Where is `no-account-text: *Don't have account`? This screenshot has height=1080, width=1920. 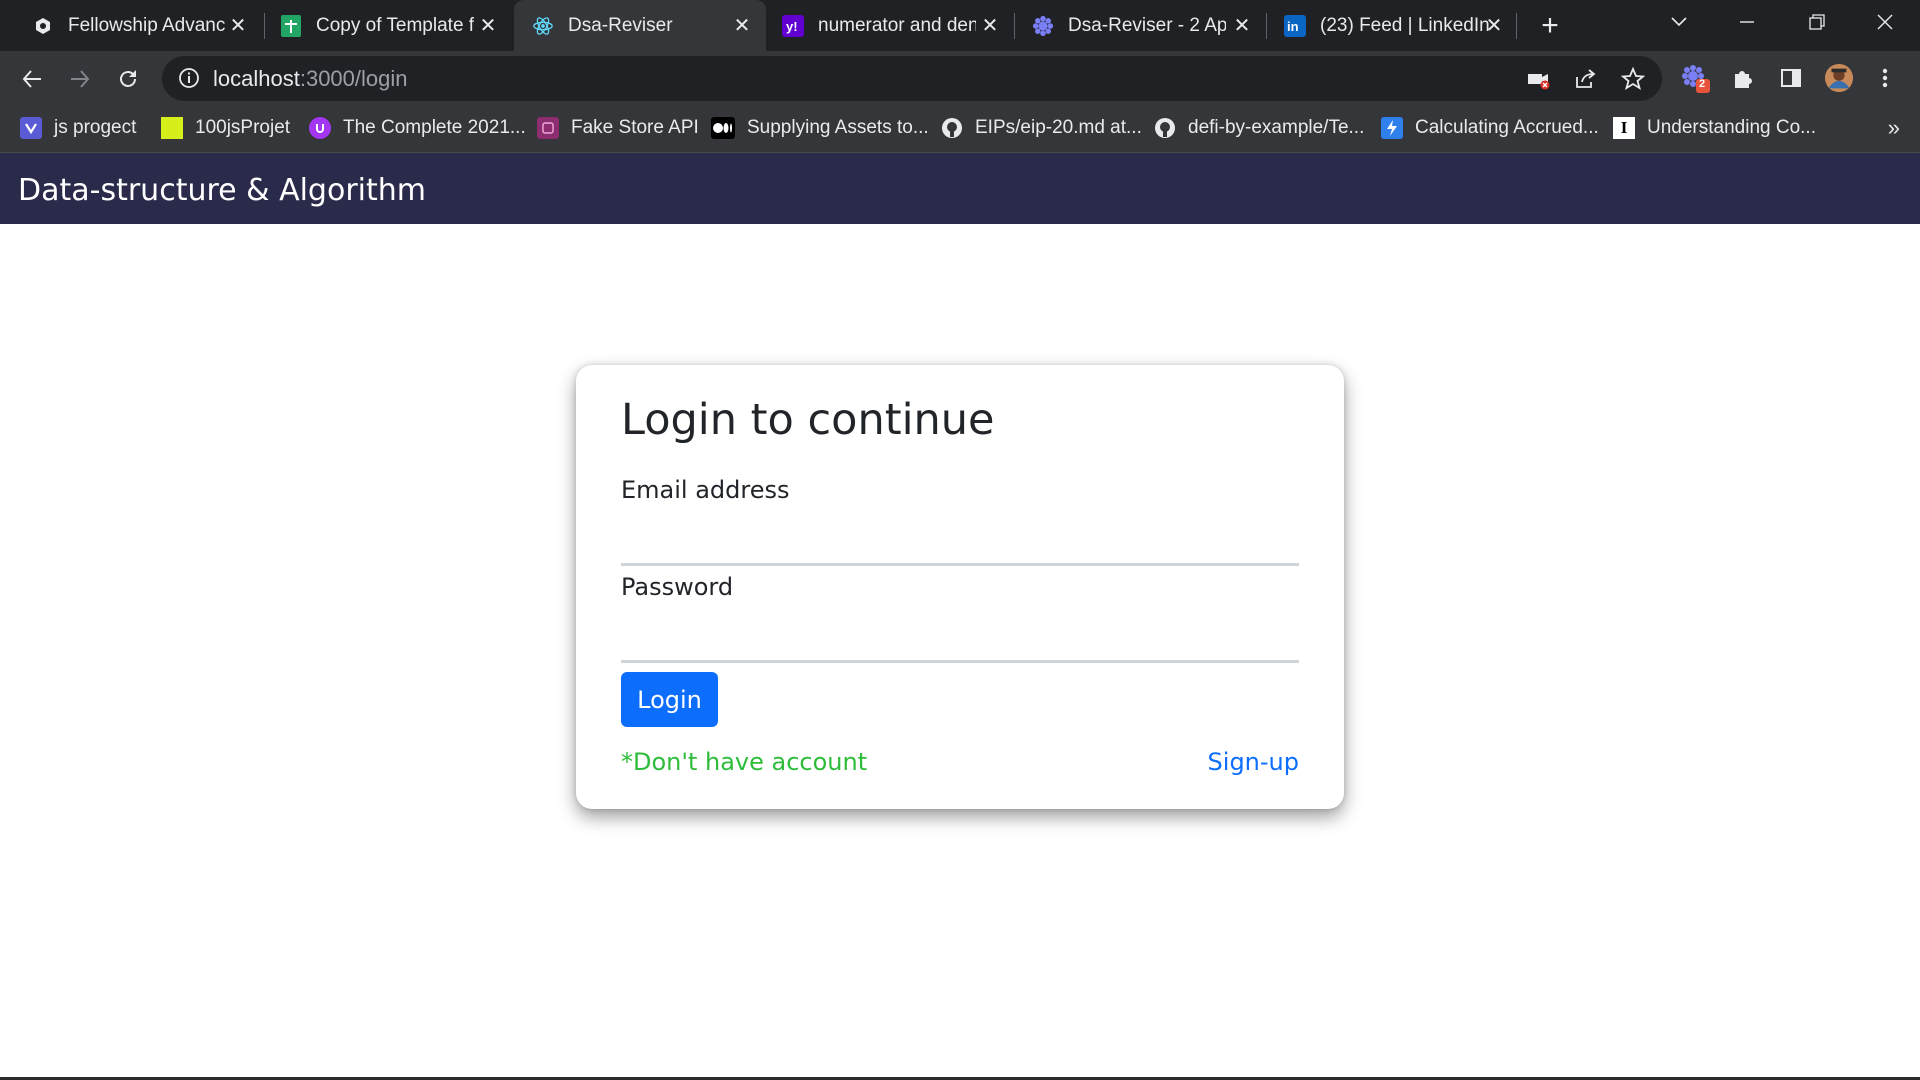
no-account-text: *Don't have account is located at coordinates (744, 762).